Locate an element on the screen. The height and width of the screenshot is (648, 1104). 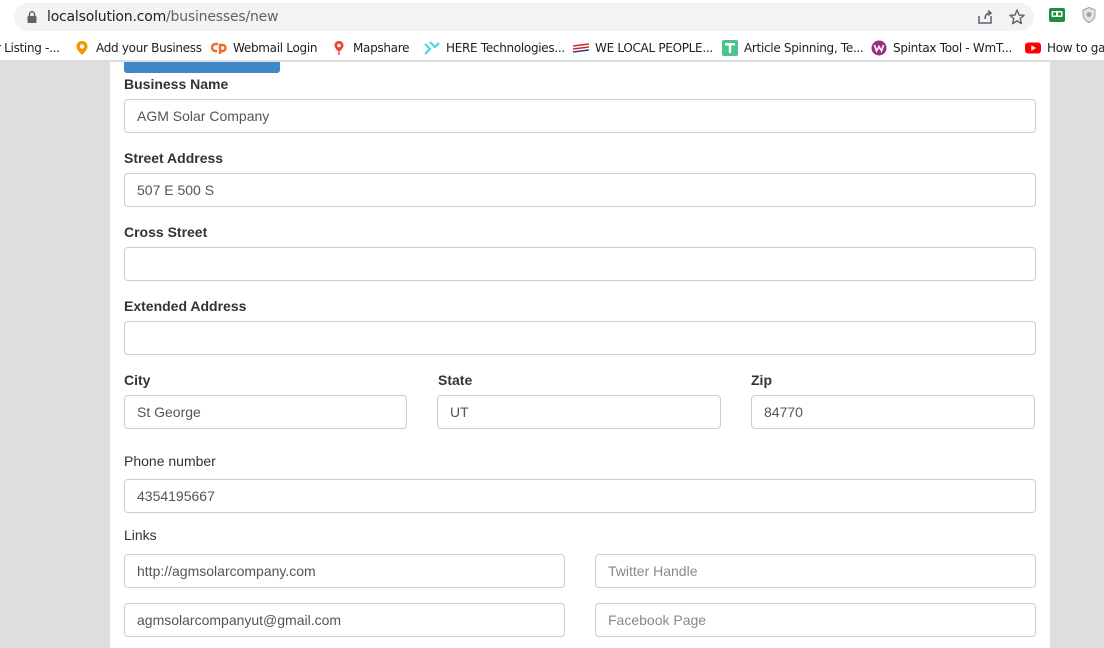
facebook-page-input is located at coordinates (815, 620).